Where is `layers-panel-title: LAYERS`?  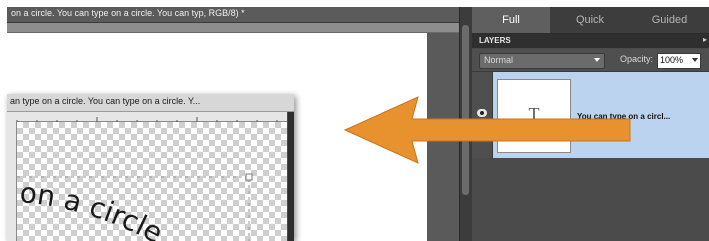
layers-panel-title: LAYERS is located at coordinates (495, 40).